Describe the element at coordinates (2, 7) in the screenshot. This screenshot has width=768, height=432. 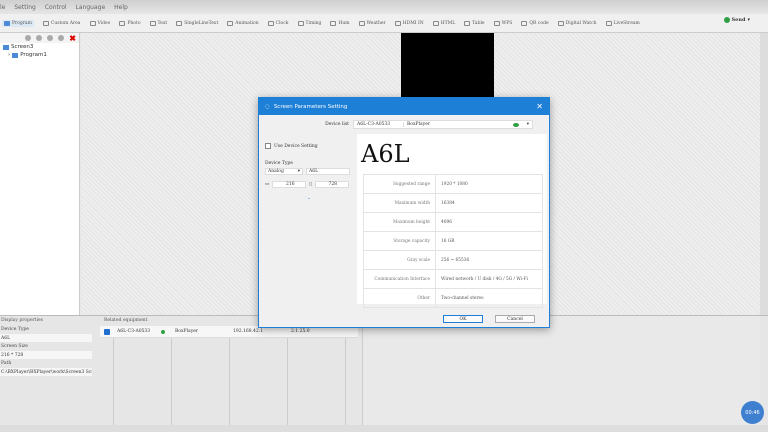
I see `menu-file: le` at that location.